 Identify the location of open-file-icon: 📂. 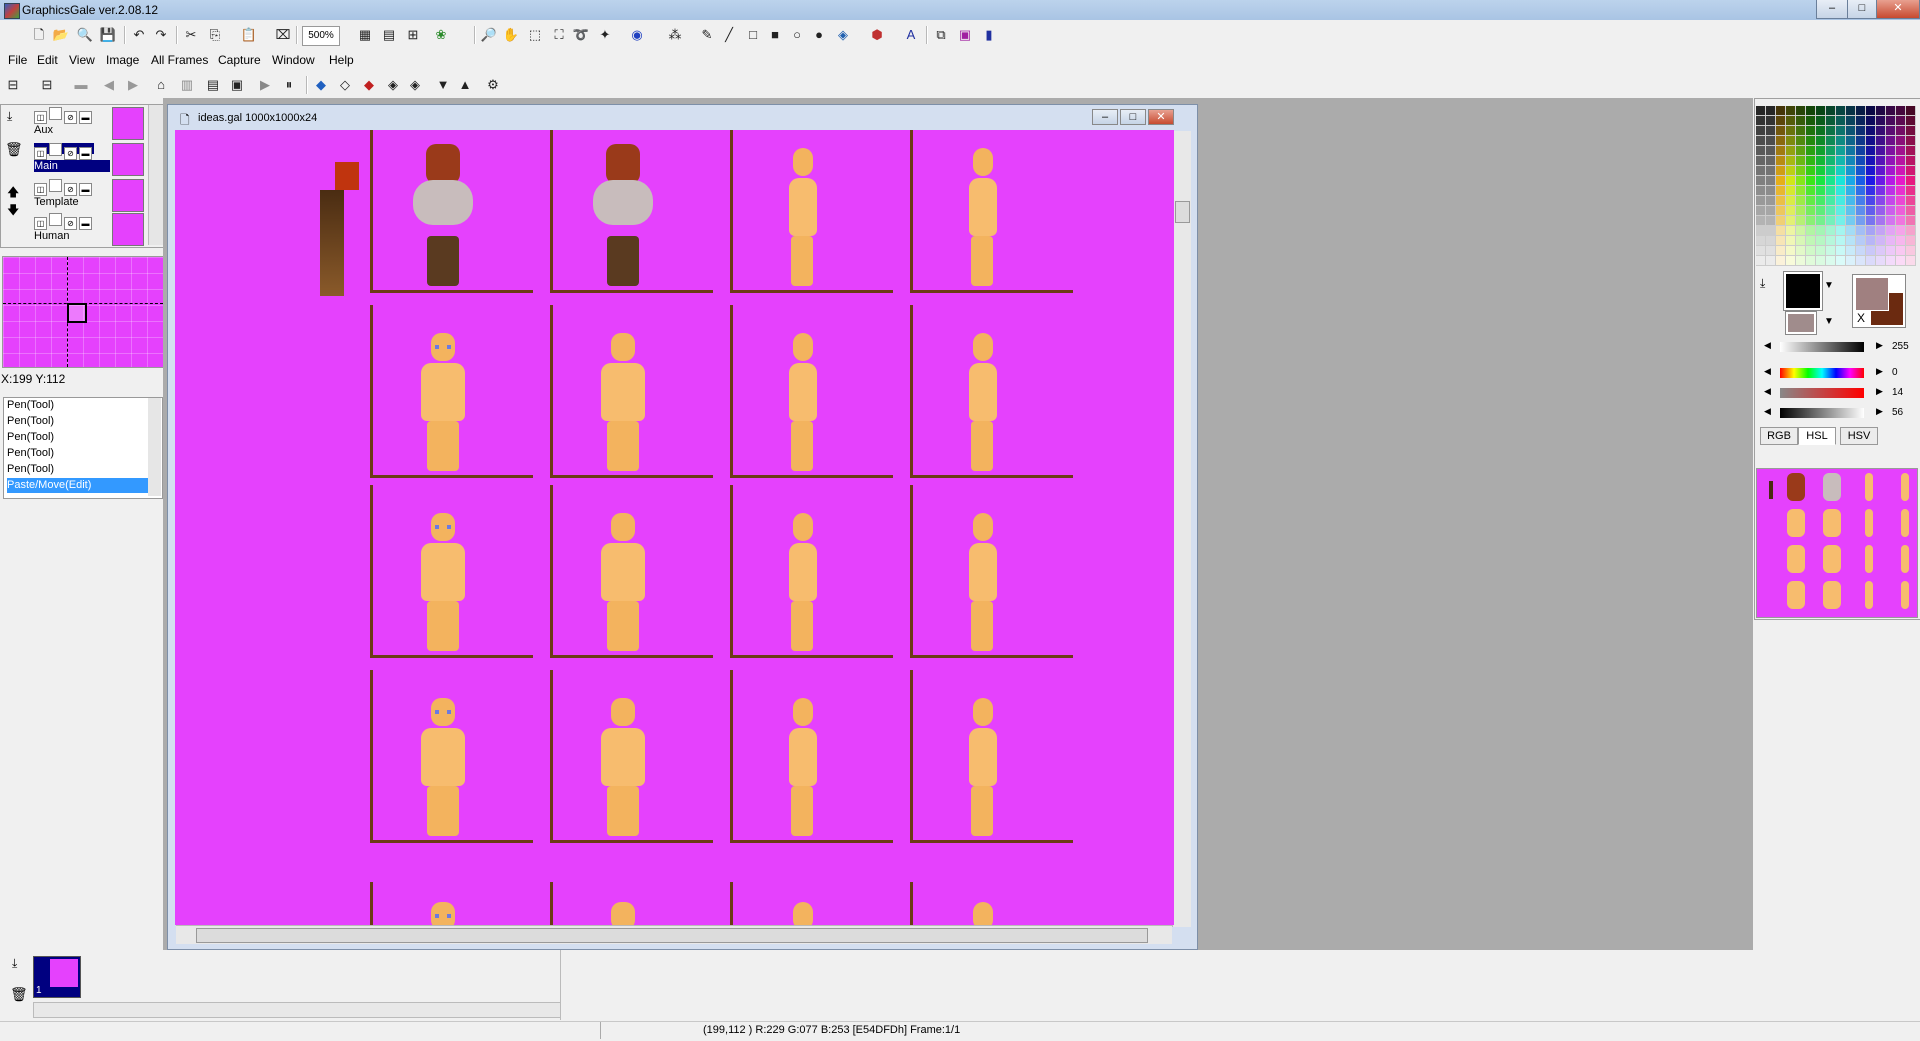
(61, 35).